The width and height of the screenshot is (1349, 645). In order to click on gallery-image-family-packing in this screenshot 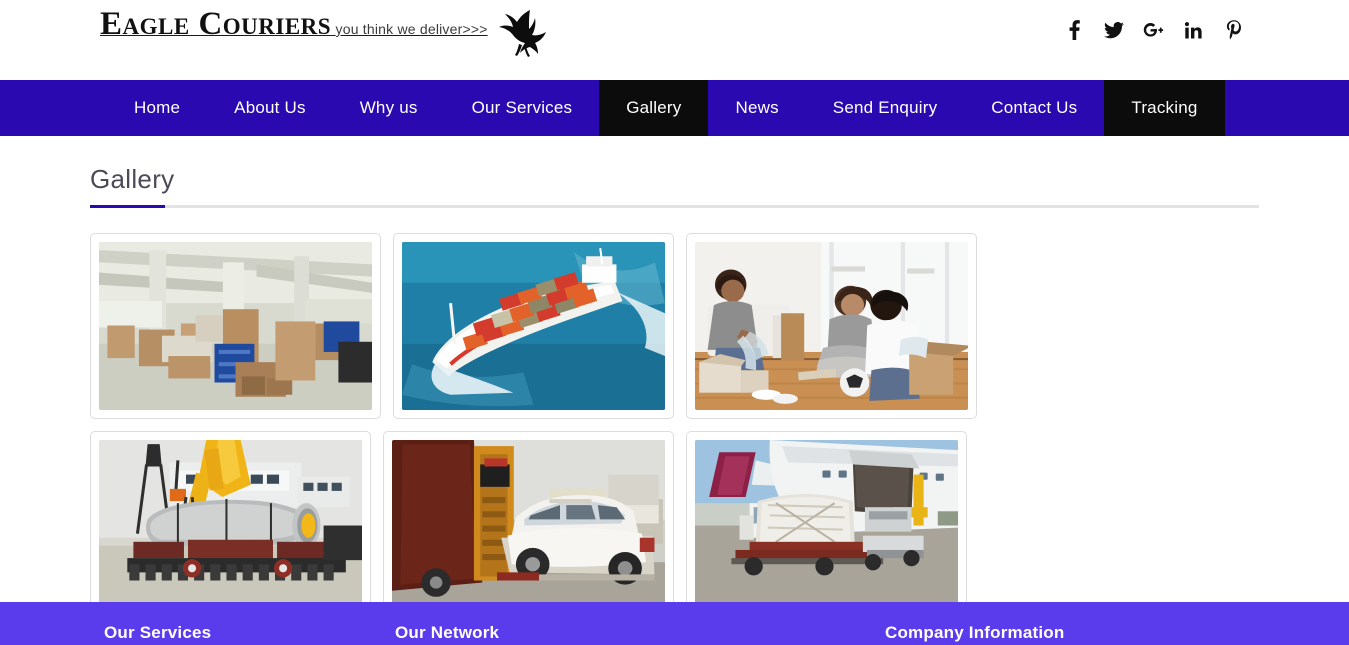, I will do `click(831, 326)`.